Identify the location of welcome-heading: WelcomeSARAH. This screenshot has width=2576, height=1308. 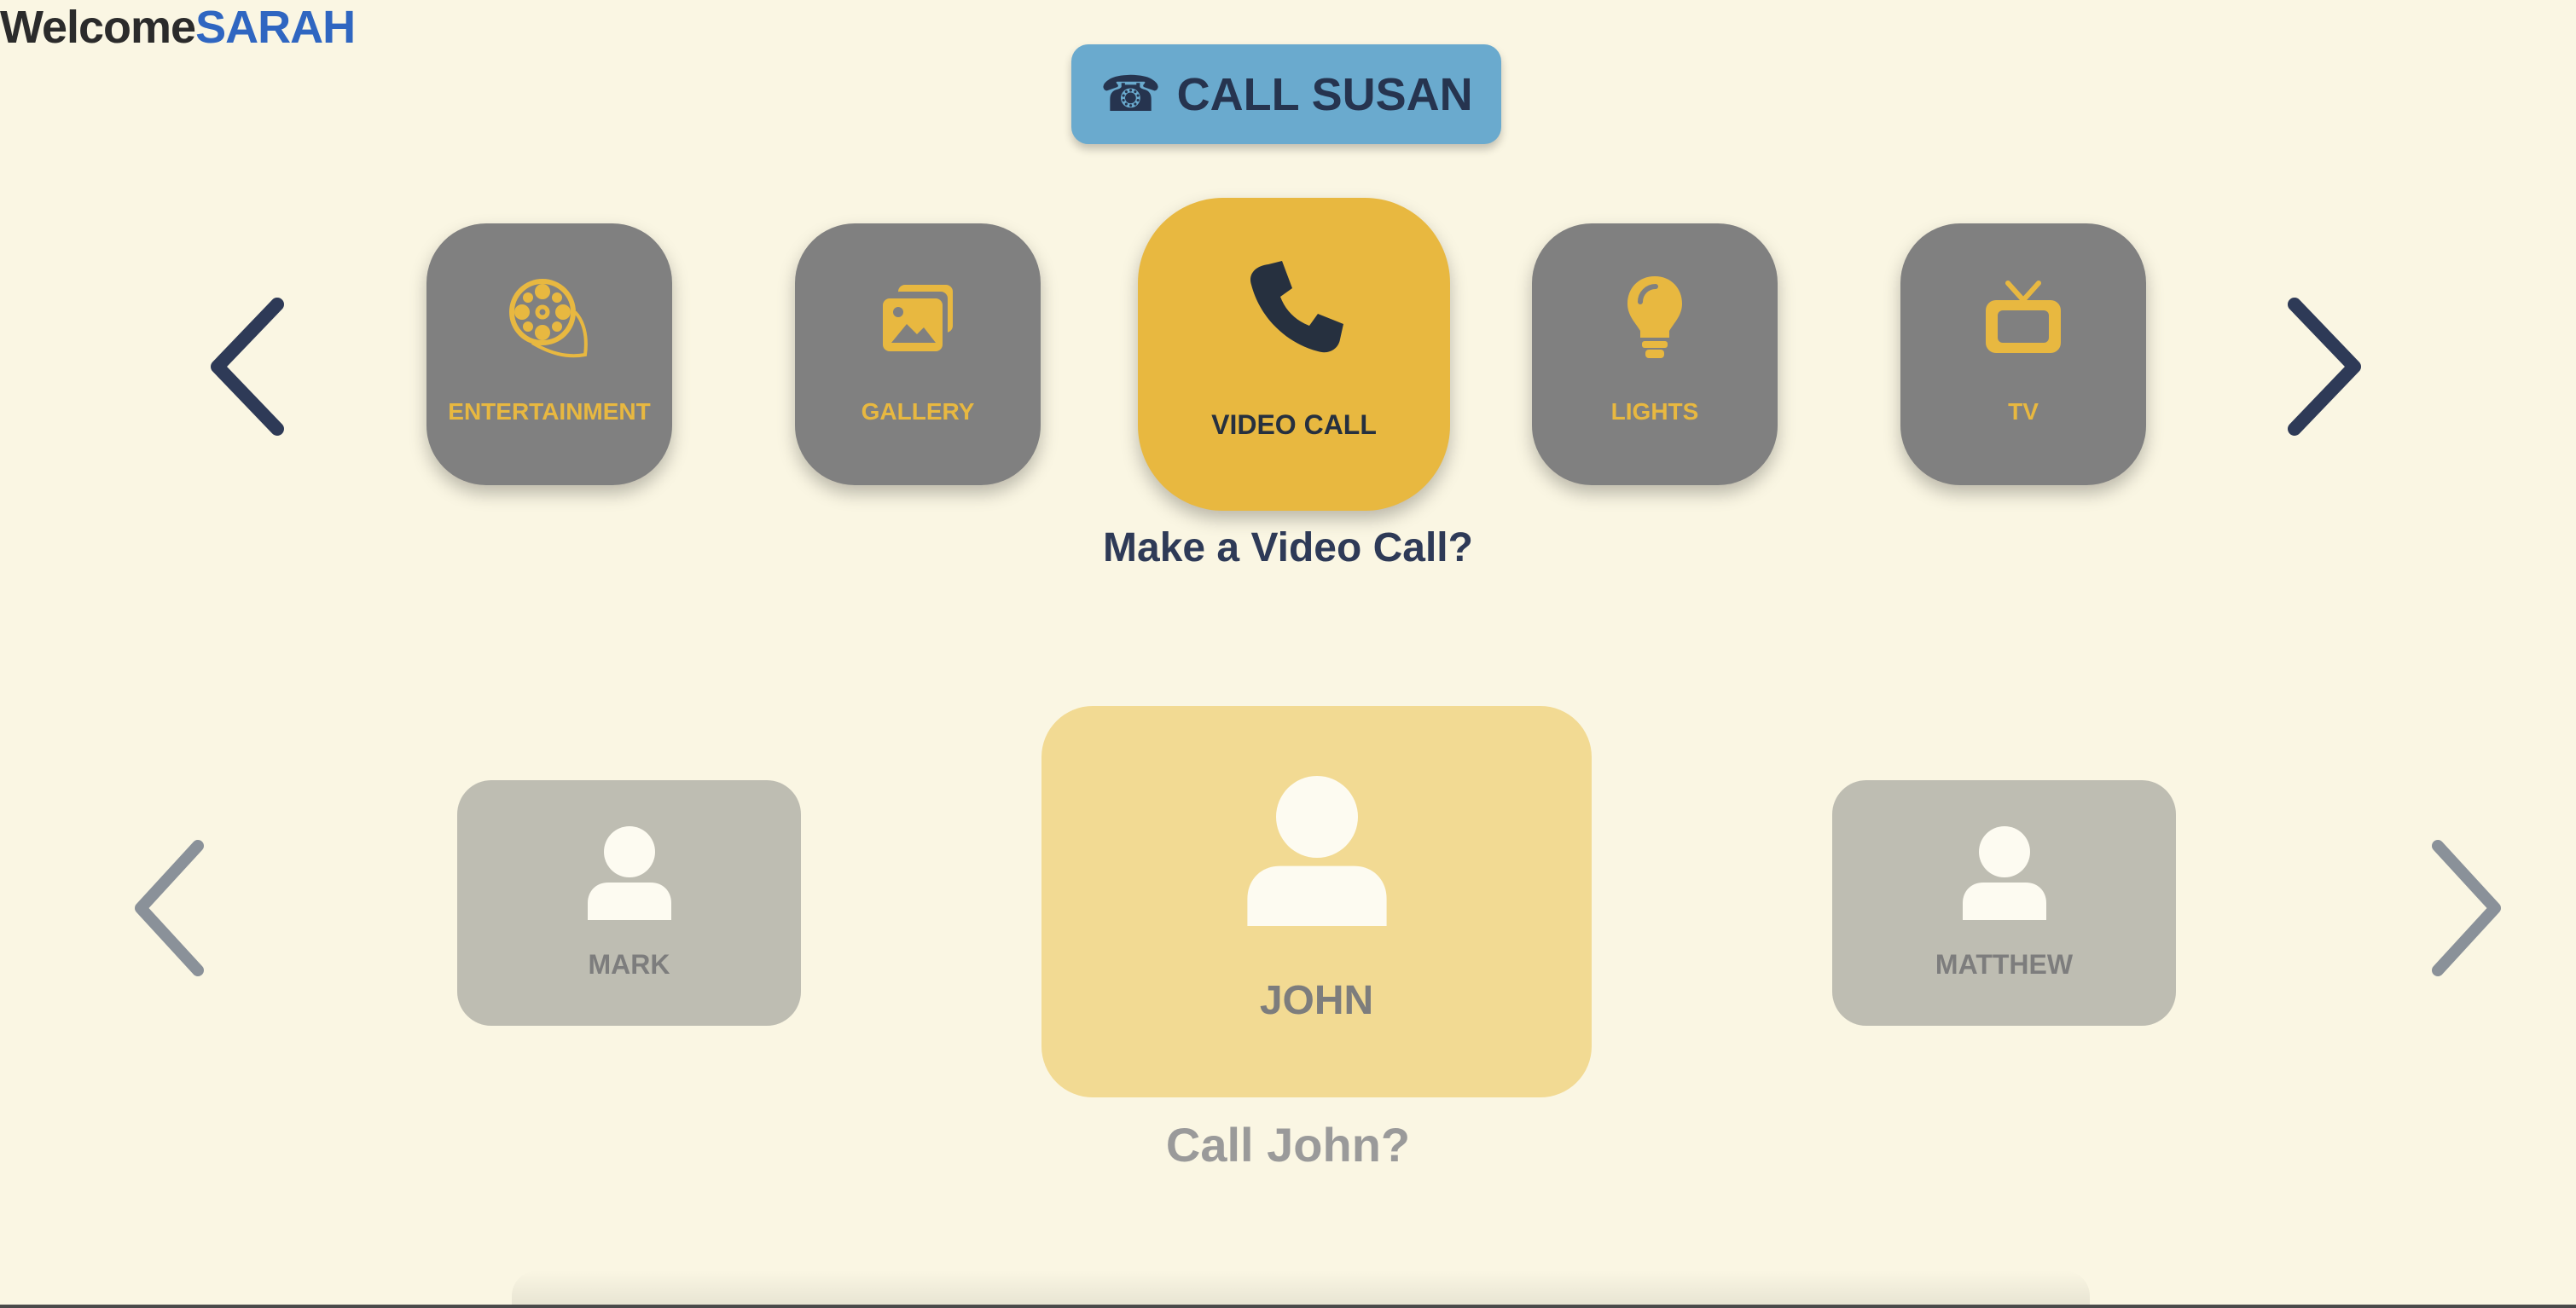
(178, 27).